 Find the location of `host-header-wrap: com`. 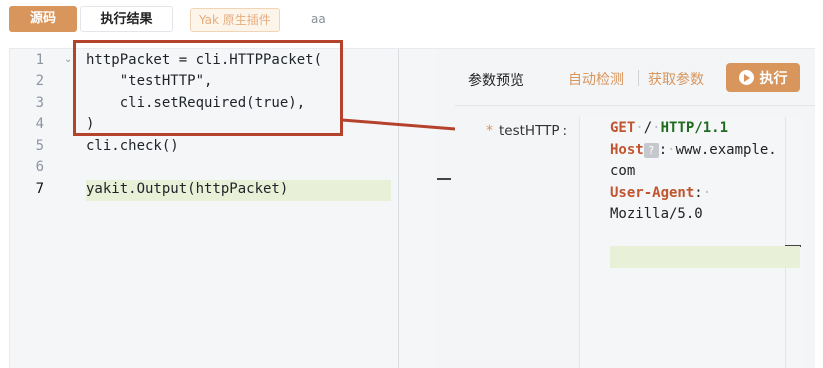

host-header-wrap: com is located at coordinates (622, 171).